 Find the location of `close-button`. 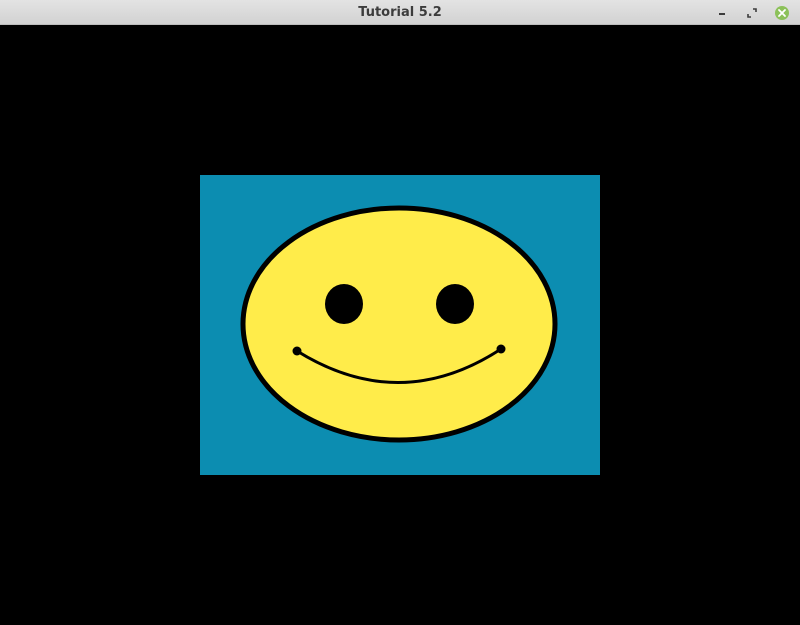

close-button is located at coordinates (782, 12).